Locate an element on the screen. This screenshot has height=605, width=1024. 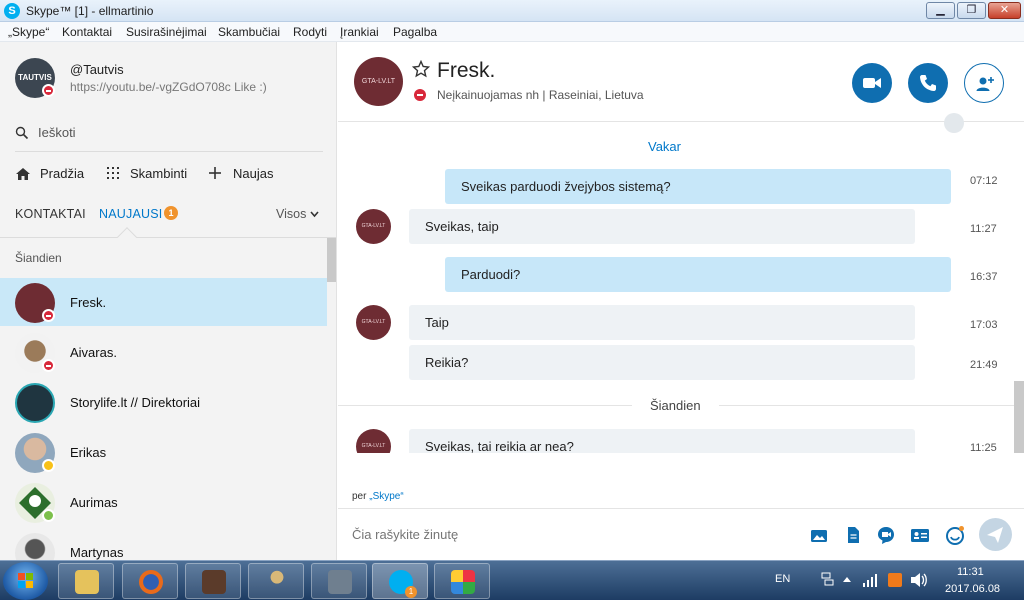
search-box: Ieškoti is located at coordinates (169, 138).